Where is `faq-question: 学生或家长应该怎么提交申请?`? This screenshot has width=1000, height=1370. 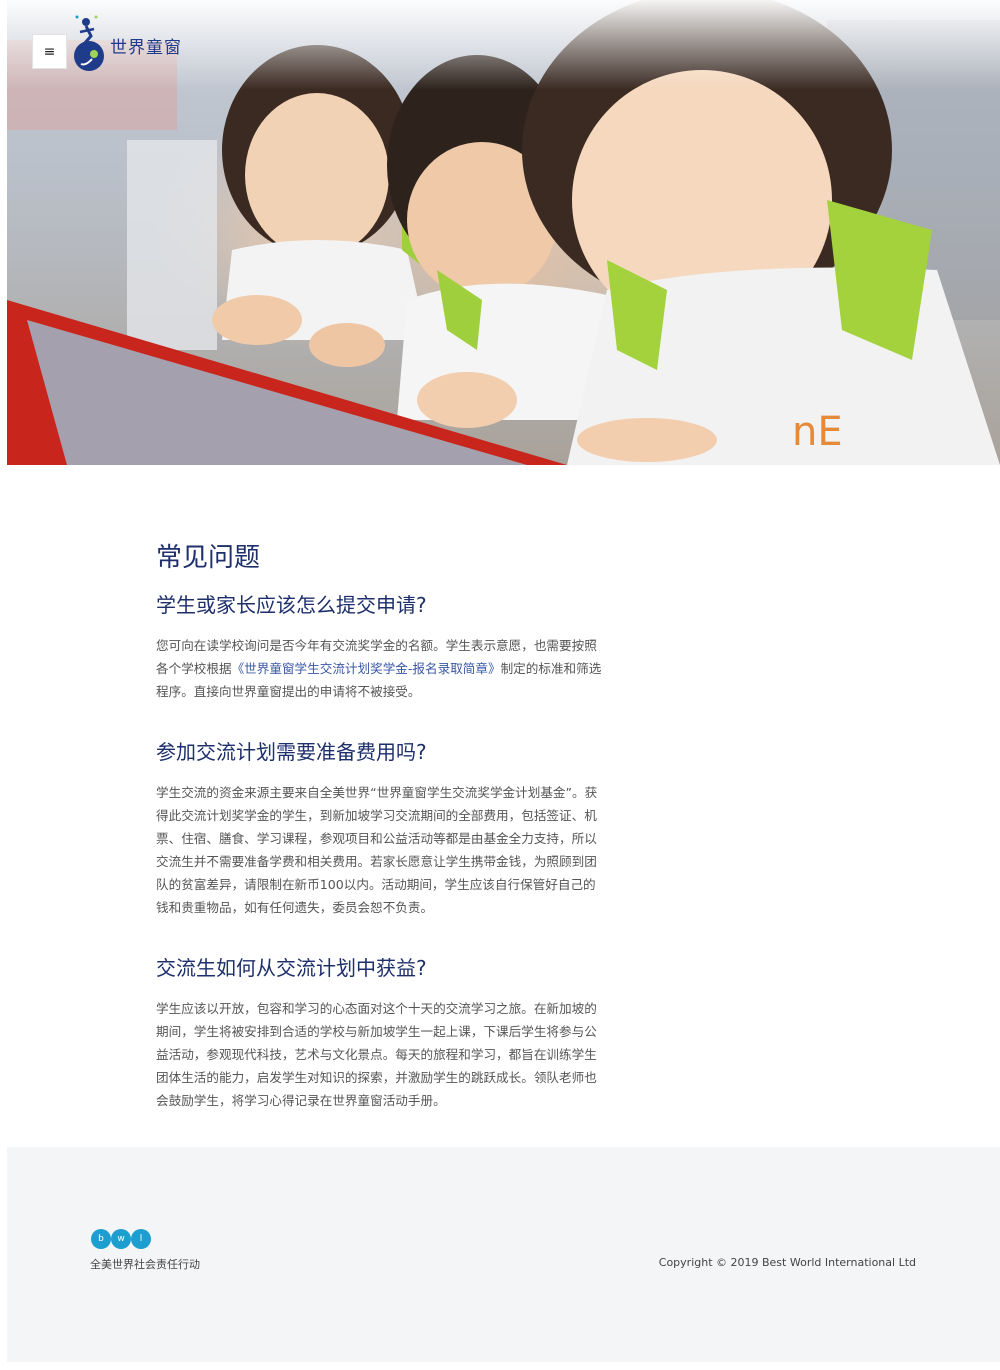 faq-question: 学生或家长应该怎么提交申请? is located at coordinates (291, 605).